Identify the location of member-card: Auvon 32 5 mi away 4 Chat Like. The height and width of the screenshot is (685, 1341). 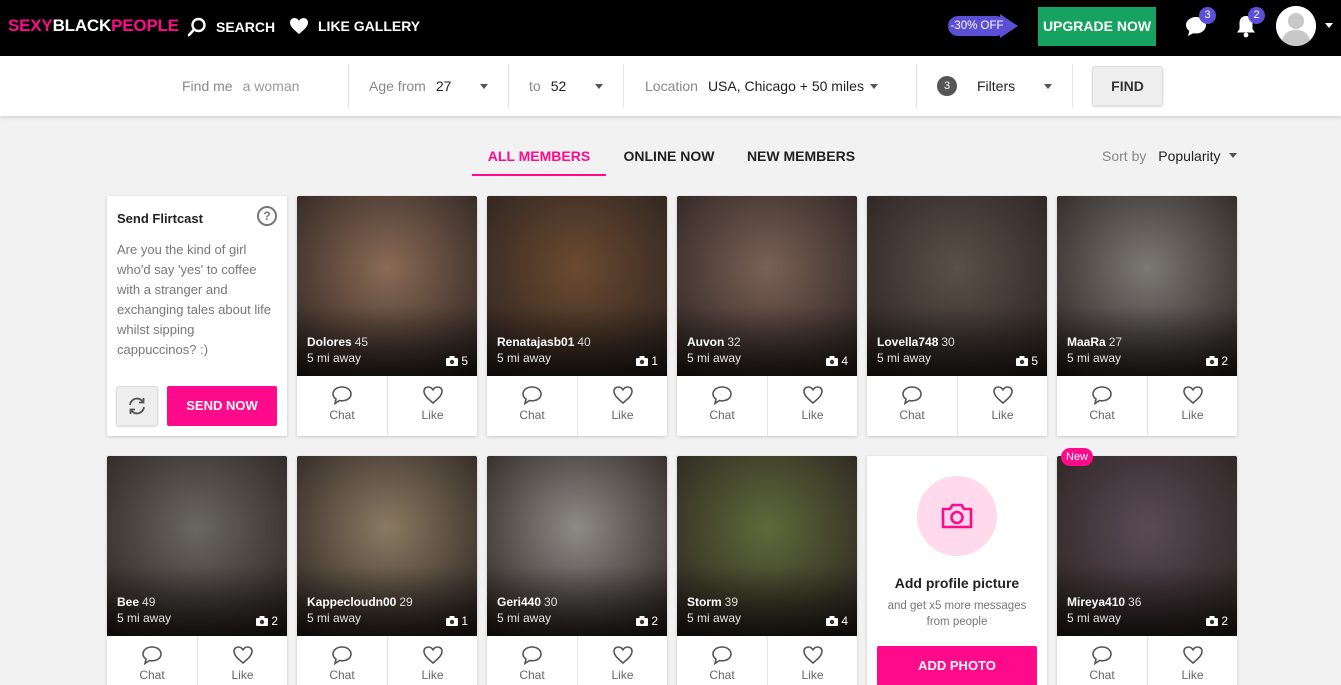
(767, 316).